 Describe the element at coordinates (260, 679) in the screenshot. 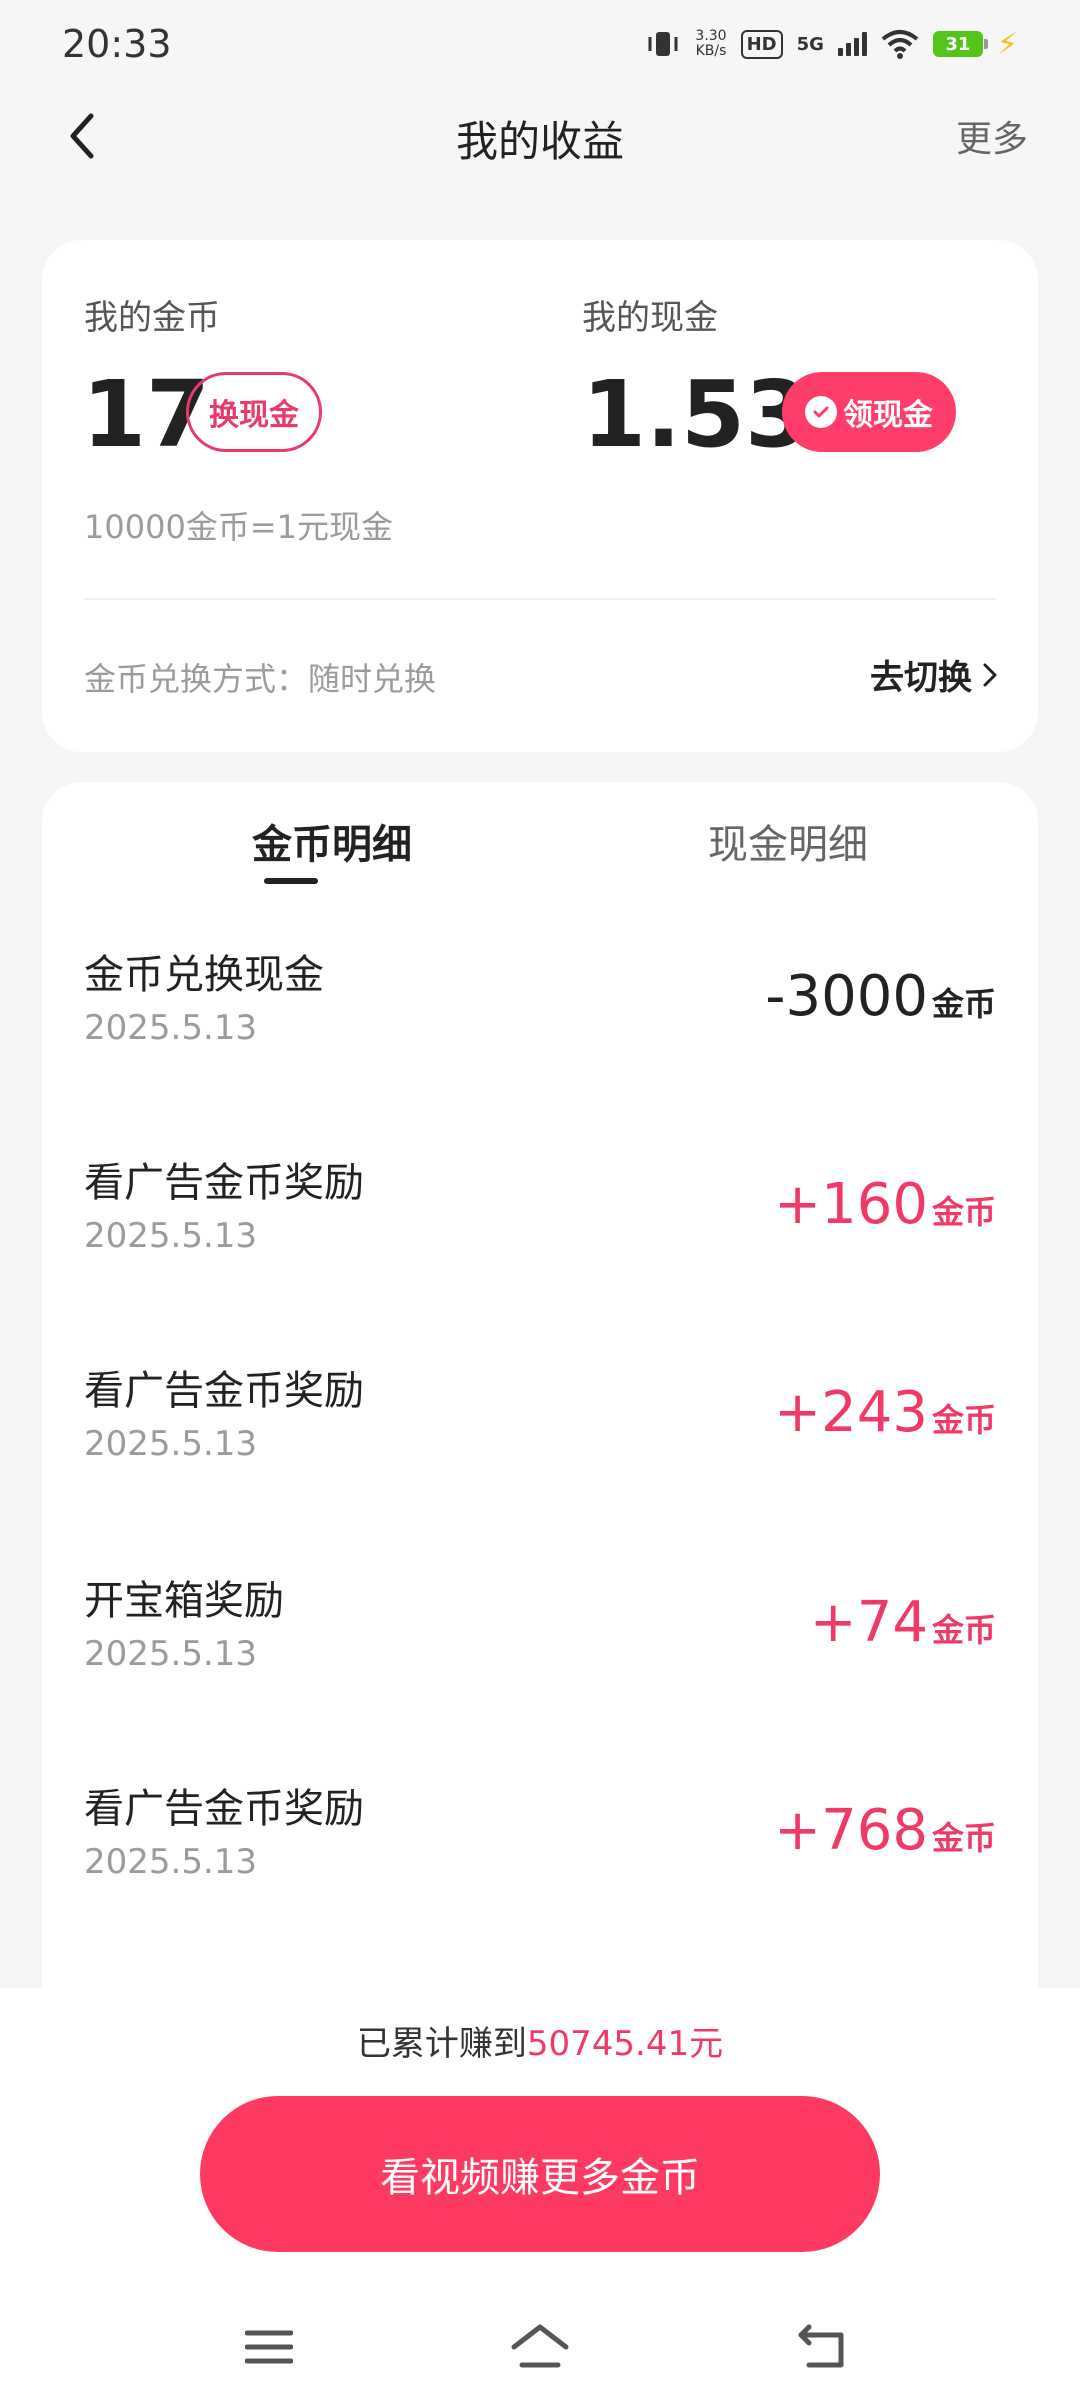

I see `exchange-method-text: 金币兑换方式：随时兑换` at that location.